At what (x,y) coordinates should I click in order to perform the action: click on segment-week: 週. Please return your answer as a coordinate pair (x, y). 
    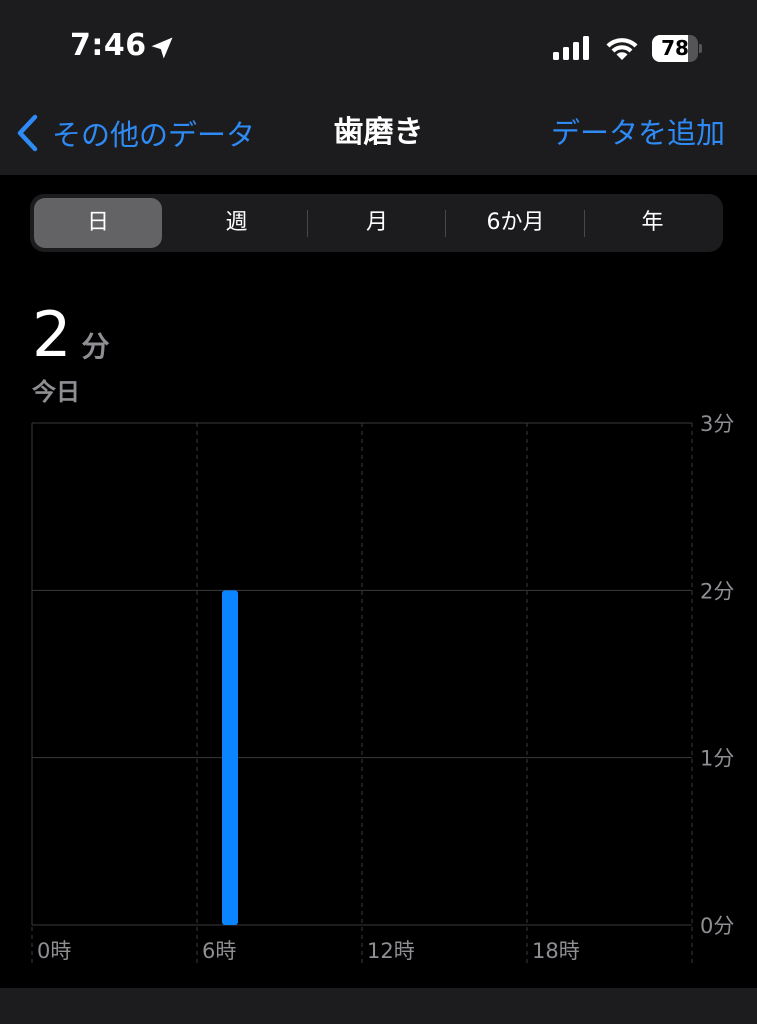
    Looking at the image, I should click on (236, 223).